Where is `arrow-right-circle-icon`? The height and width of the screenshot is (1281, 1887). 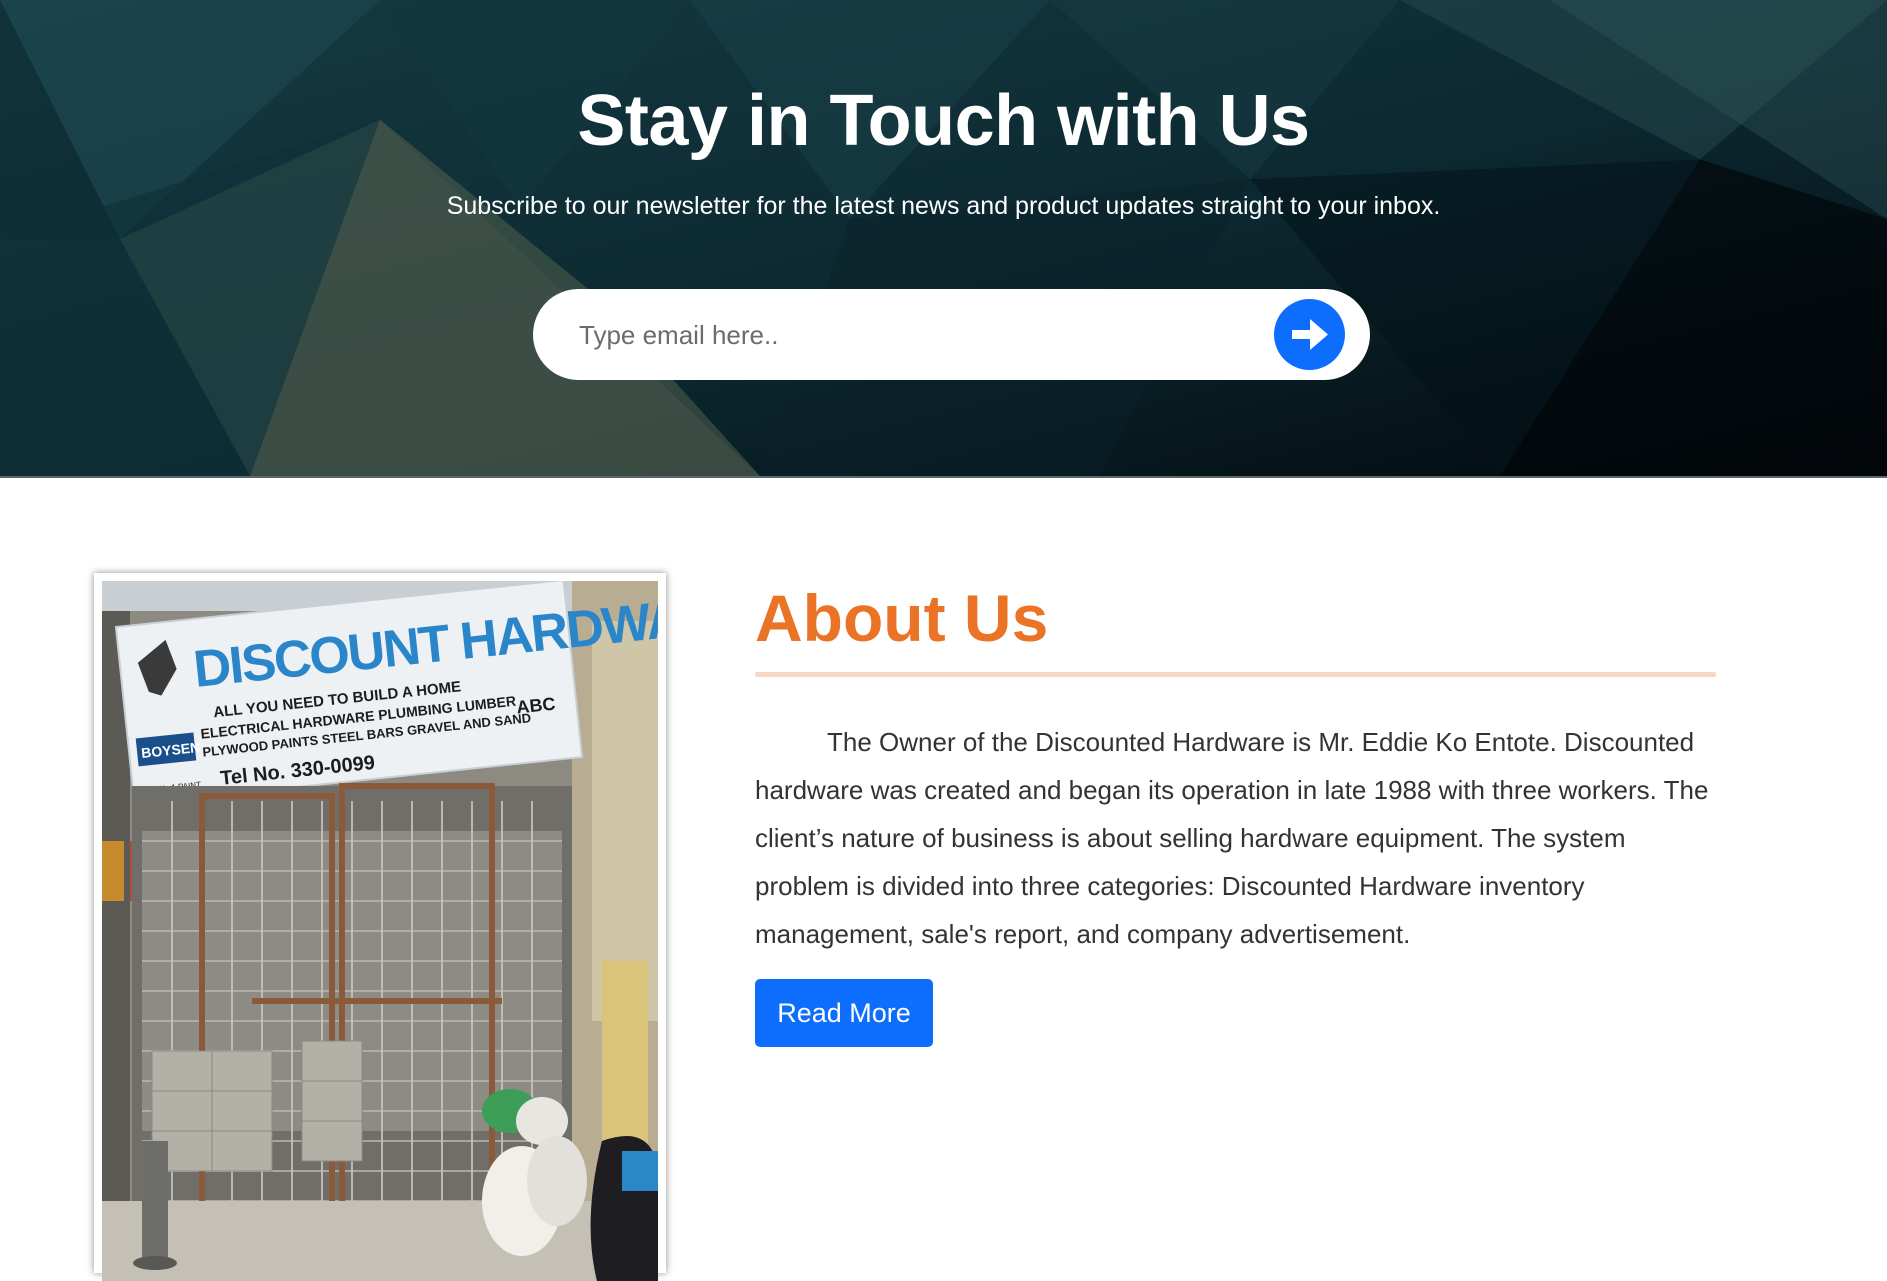 arrow-right-circle-icon is located at coordinates (1310, 334).